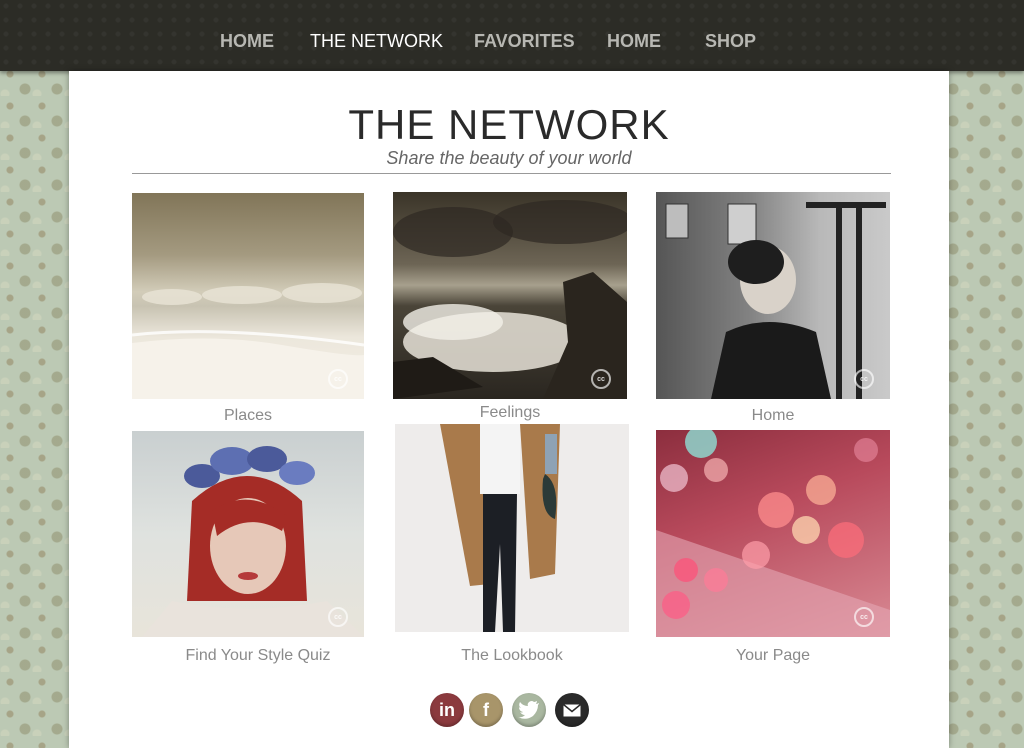  I want to click on email-icon, so click(572, 710).